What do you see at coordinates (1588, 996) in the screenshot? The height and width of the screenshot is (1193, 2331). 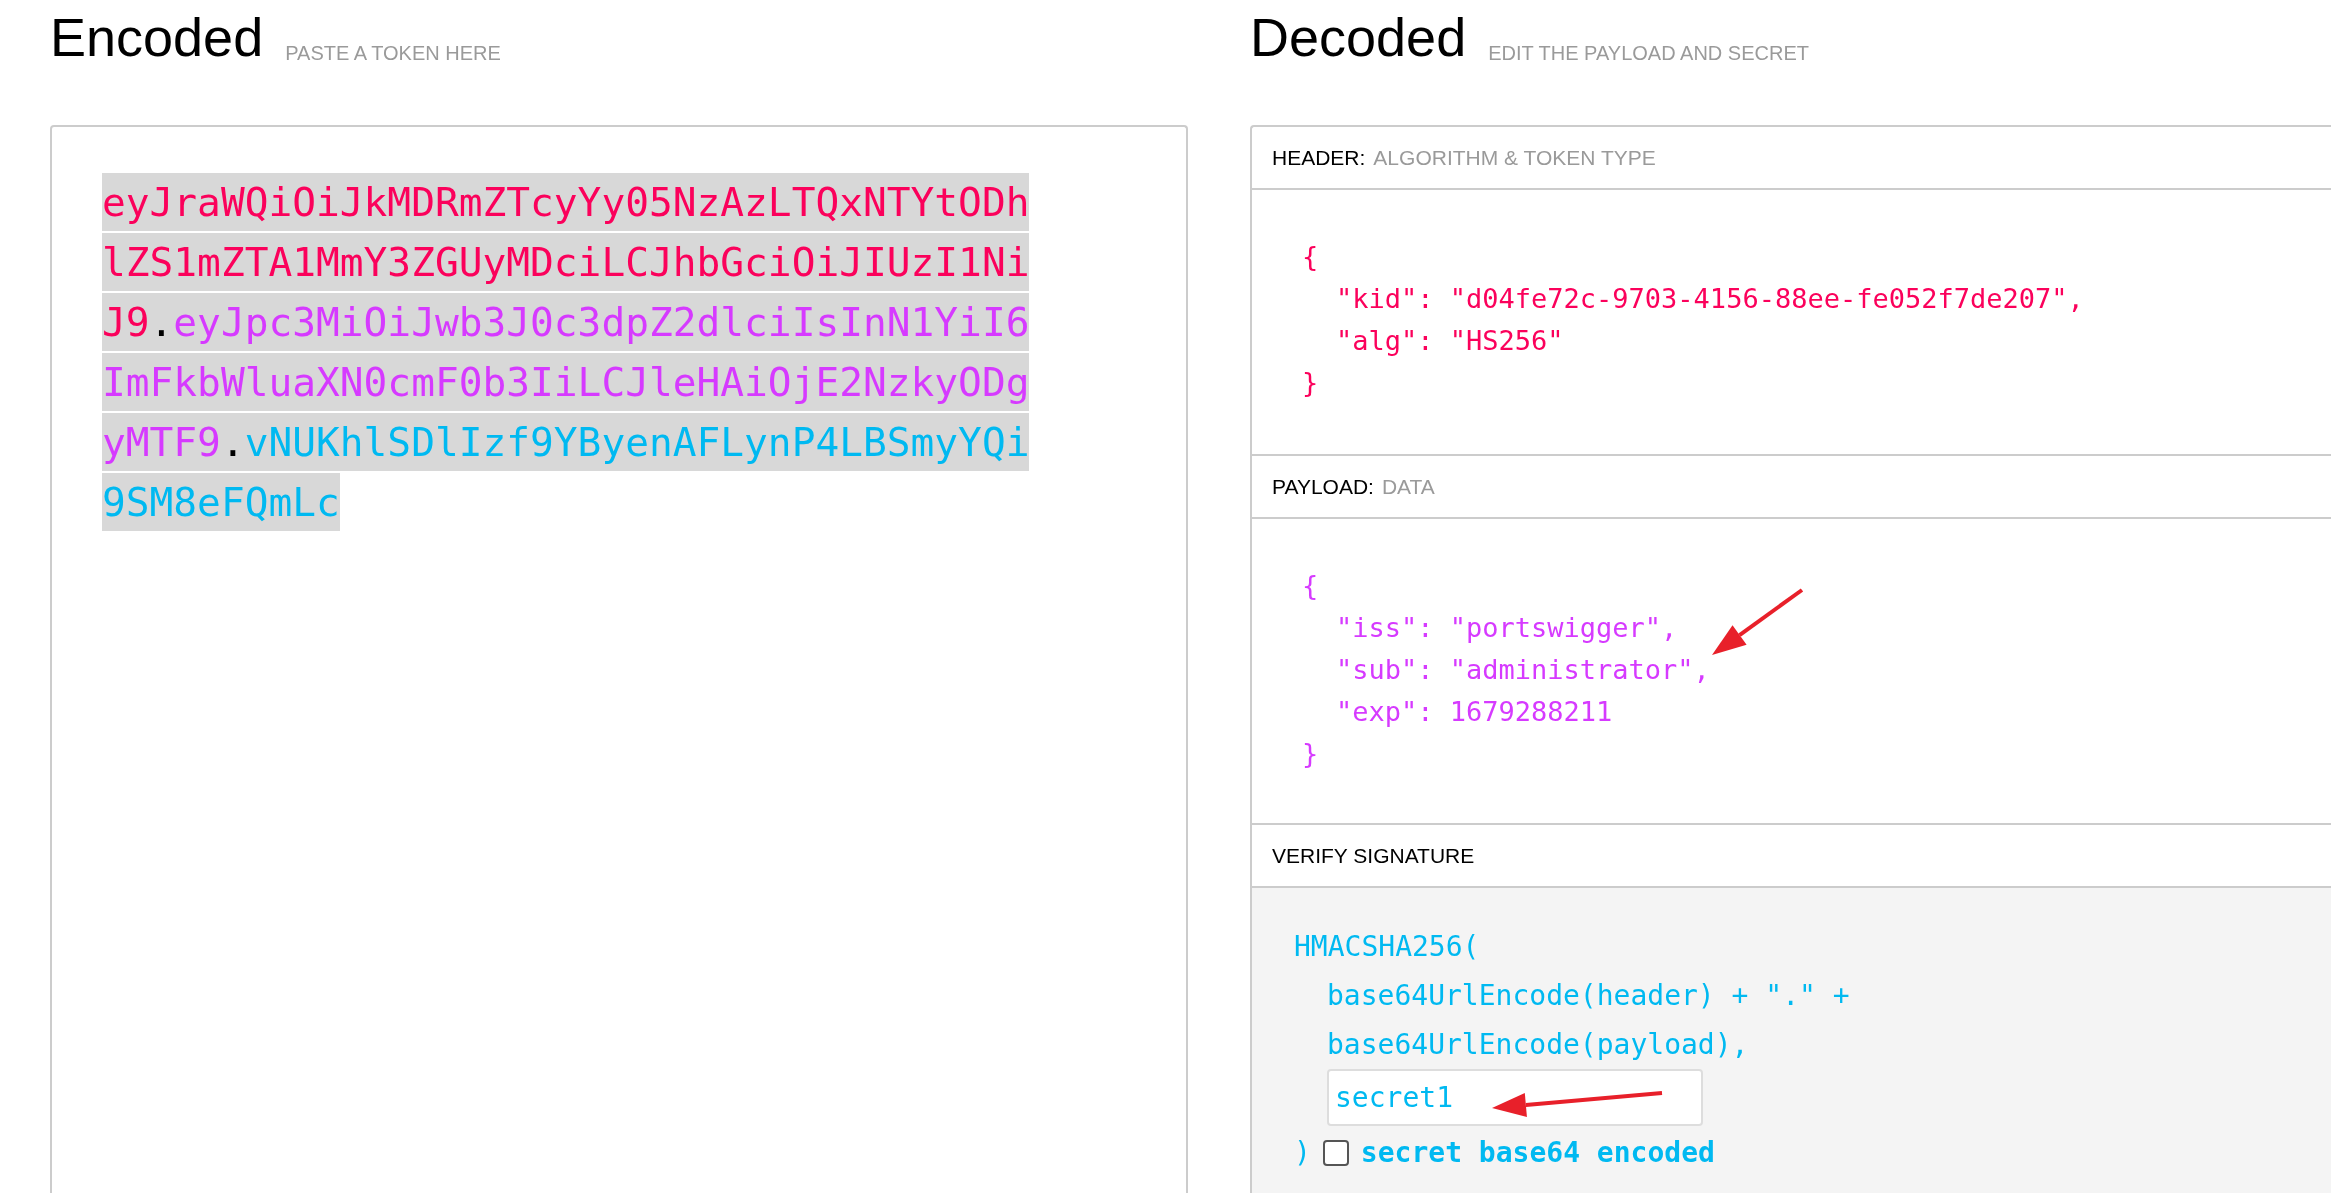 I see `function-argument: base64UrlEncode(header) + "." +` at bounding box center [1588, 996].